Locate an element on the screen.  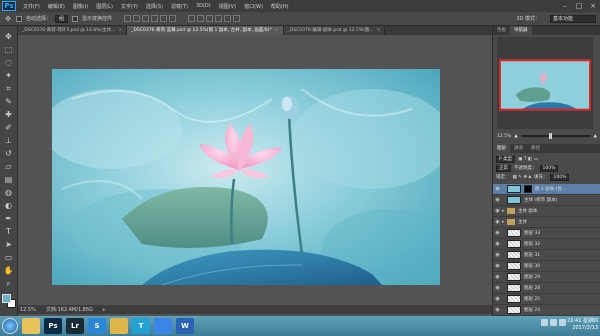
layer-kind-dropdown: P 类型 is located at coordinates (506, 159).